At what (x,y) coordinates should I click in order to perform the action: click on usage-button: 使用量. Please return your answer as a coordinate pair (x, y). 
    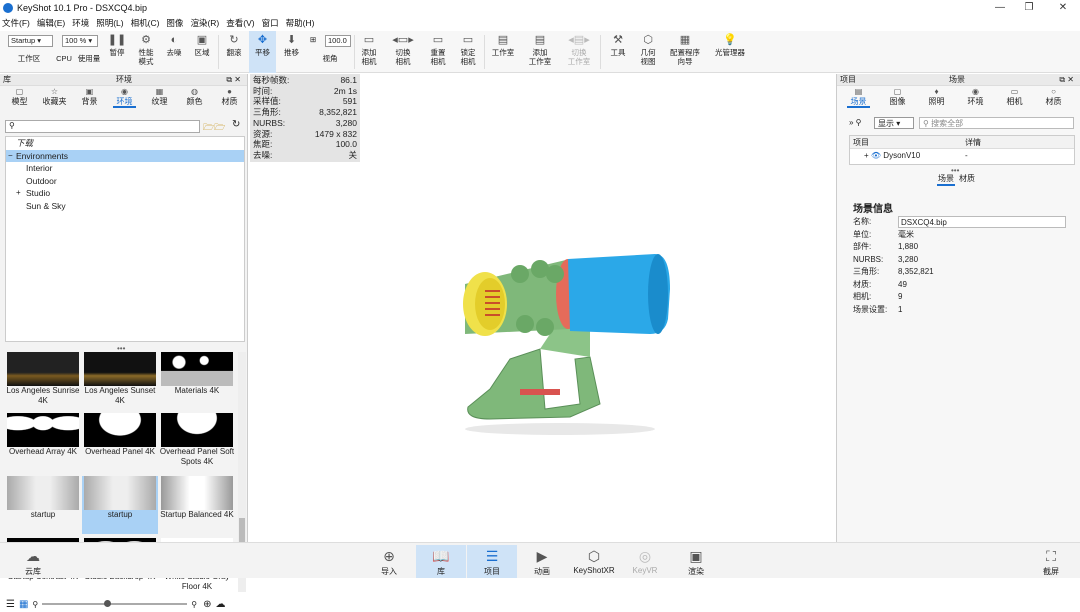
    Looking at the image, I should click on (89, 61).